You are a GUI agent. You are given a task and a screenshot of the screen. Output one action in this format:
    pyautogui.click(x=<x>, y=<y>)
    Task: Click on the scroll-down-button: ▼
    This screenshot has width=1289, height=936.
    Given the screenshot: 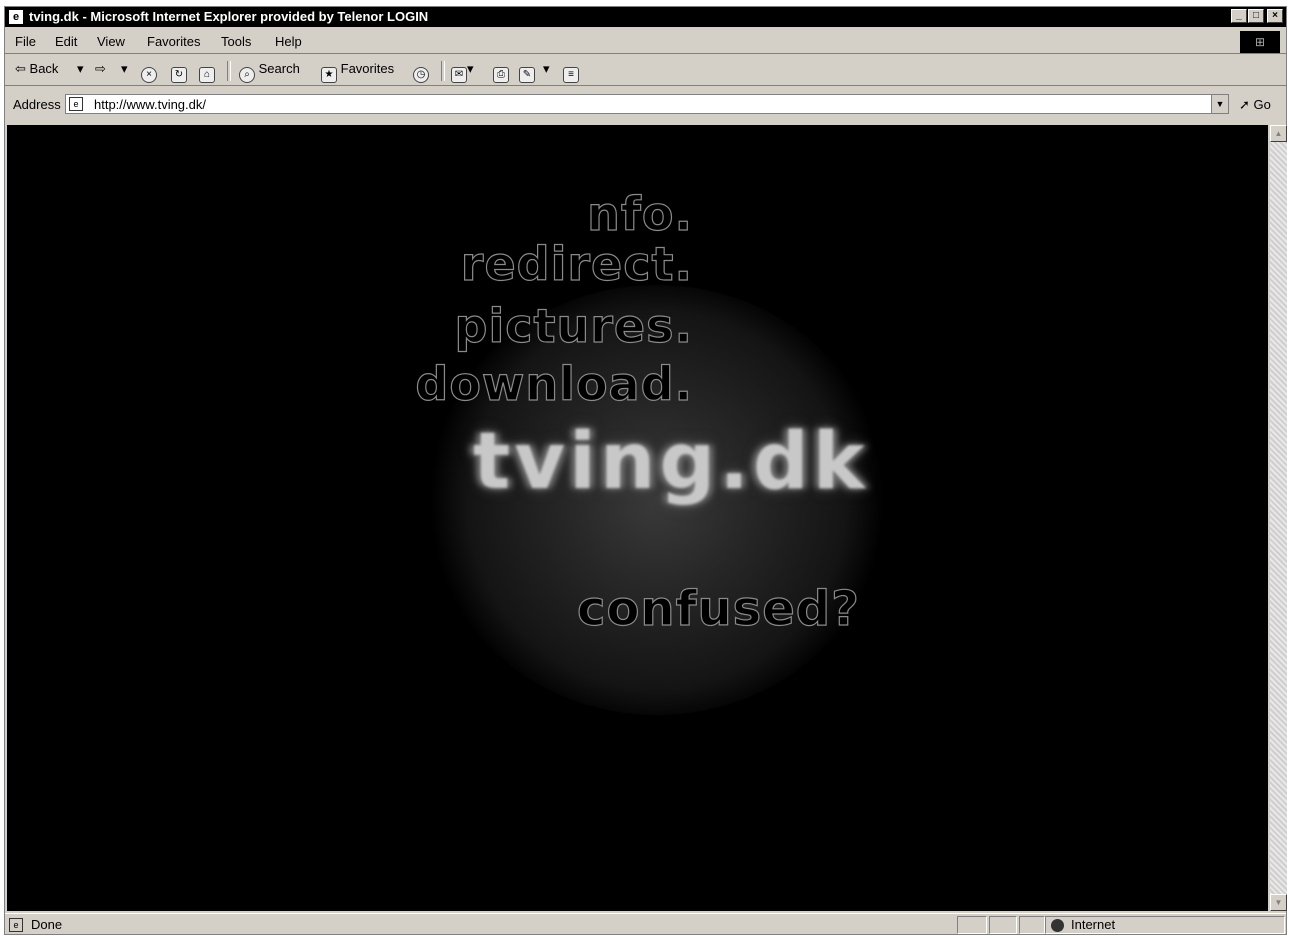 What is the action you would take?
    pyautogui.click(x=1278, y=902)
    